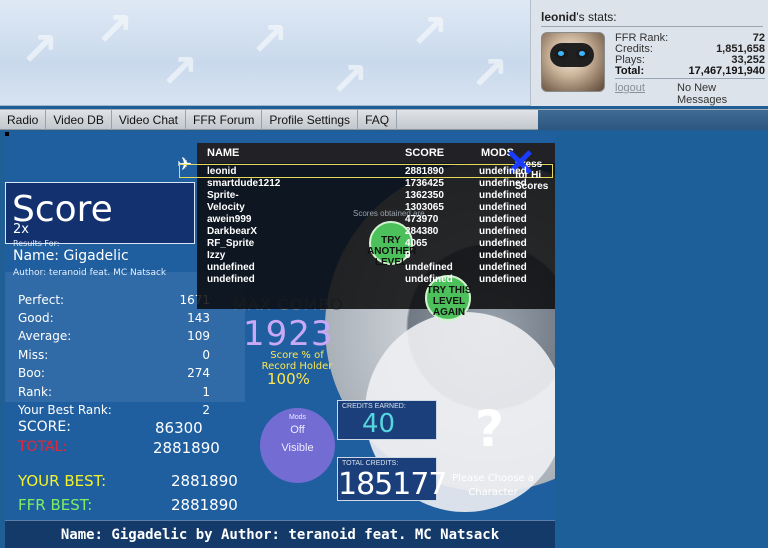  What do you see at coordinates (376, 172) in the screenshot?
I see `leaderboard-row: leonid 2881890 undefined` at bounding box center [376, 172].